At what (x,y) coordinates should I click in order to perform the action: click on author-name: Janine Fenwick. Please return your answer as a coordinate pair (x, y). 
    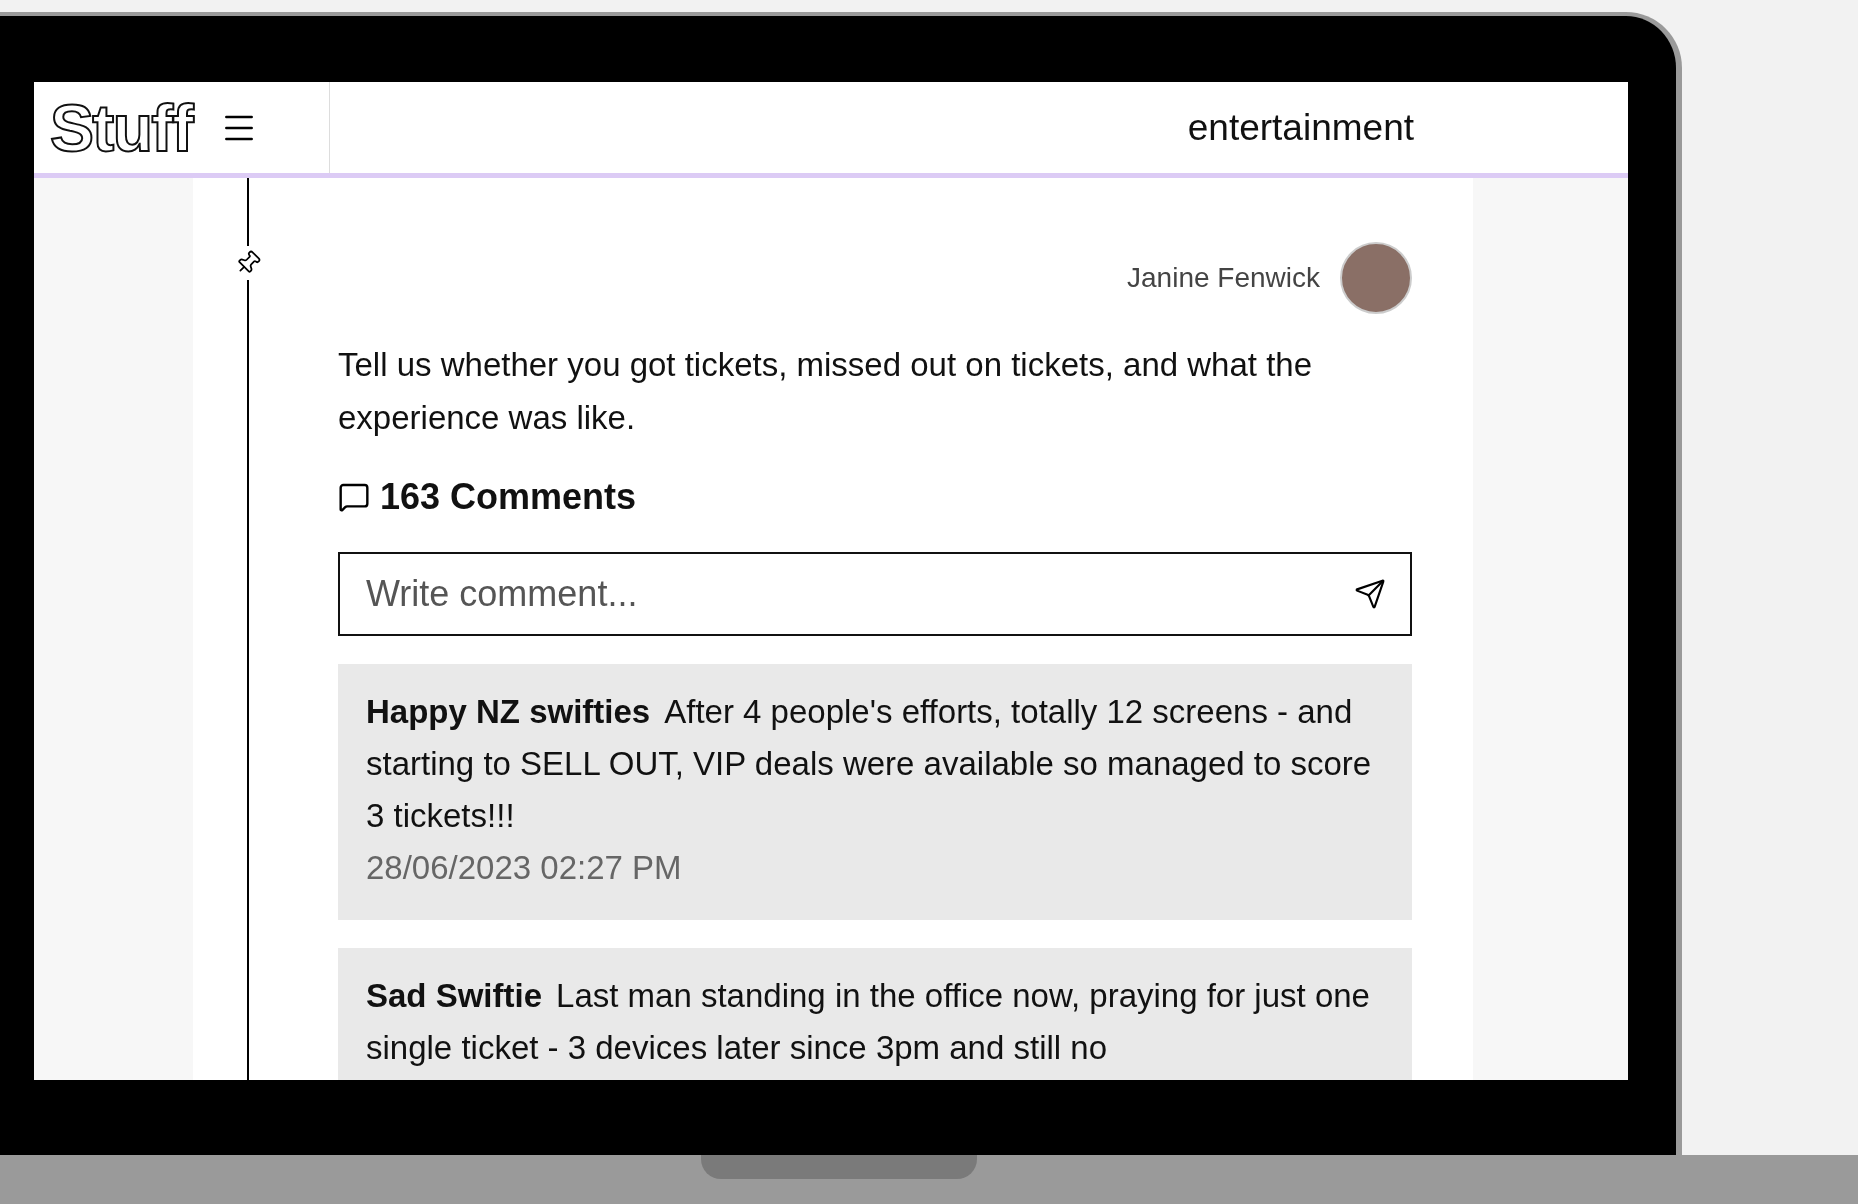
    Looking at the image, I should click on (1223, 278).